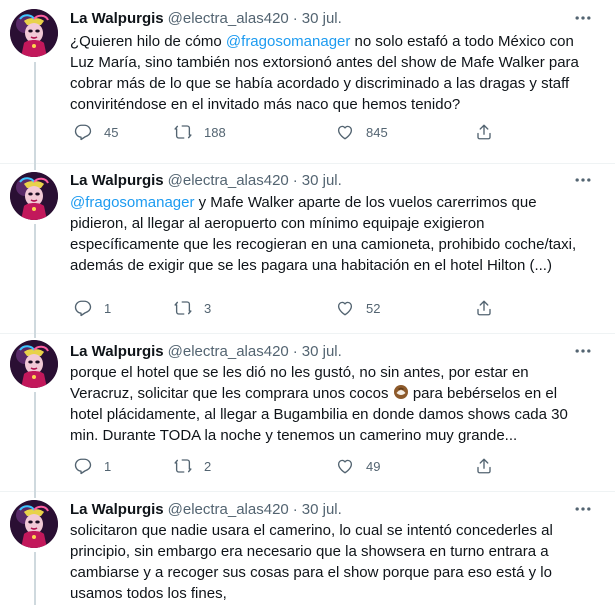 The width and height of the screenshot is (615, 605). I want to click on like-count: 49, so click(373, 466).